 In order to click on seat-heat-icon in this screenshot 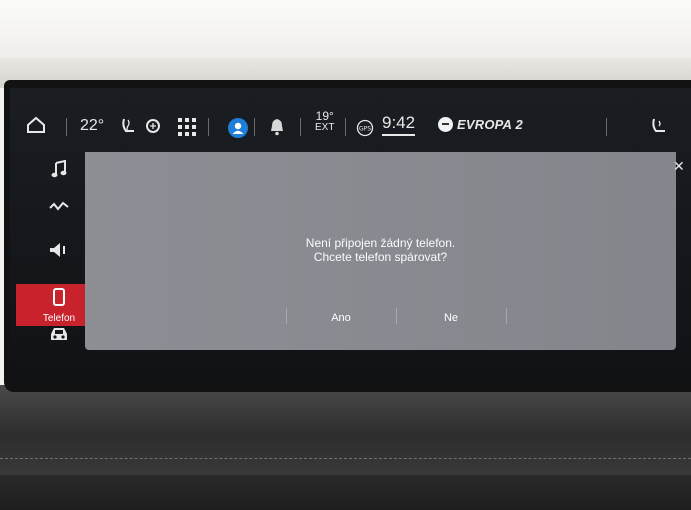, I will do `click(142, 126)`.